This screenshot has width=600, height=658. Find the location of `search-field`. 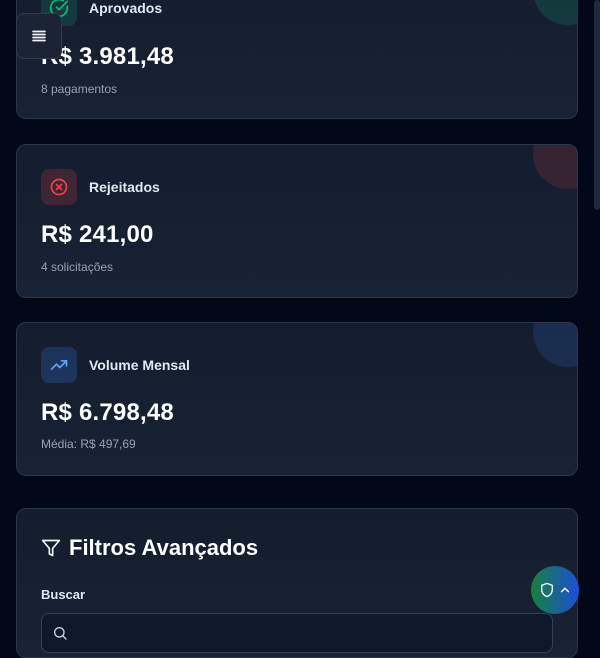

search-field is located at coordinates (297, 633).